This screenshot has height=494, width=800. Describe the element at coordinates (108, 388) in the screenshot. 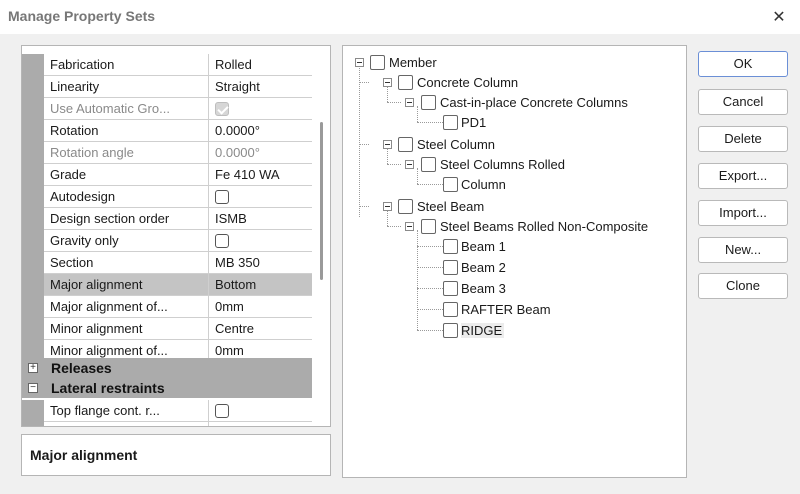

I see `group-label: Lateral restraints` at that location.